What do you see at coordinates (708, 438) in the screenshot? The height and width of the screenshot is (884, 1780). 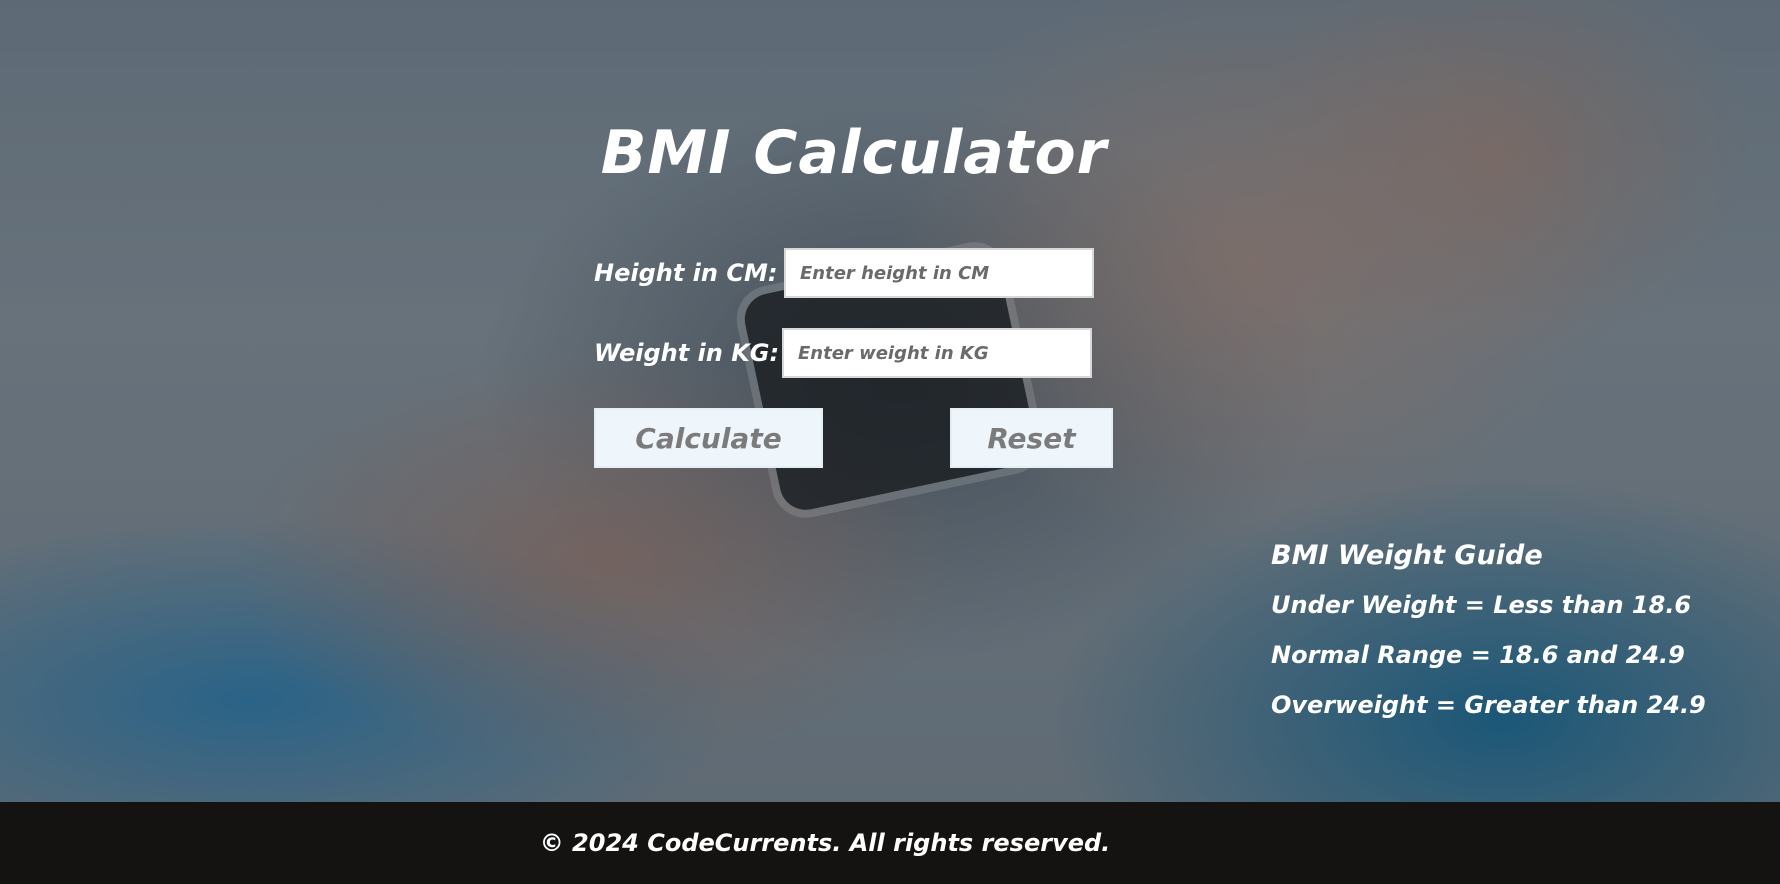 I see `calculate-button: Calculate` at bounding box center [708, 438].